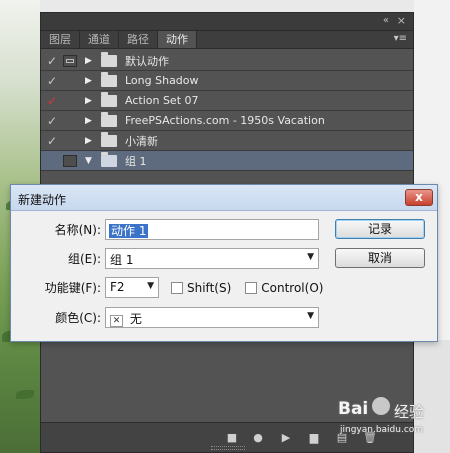 This screenshot has height=453, width=450. Describe the element at coordinates (386, 20) in the screenshot. I see `collapse-icon: «` at that location.